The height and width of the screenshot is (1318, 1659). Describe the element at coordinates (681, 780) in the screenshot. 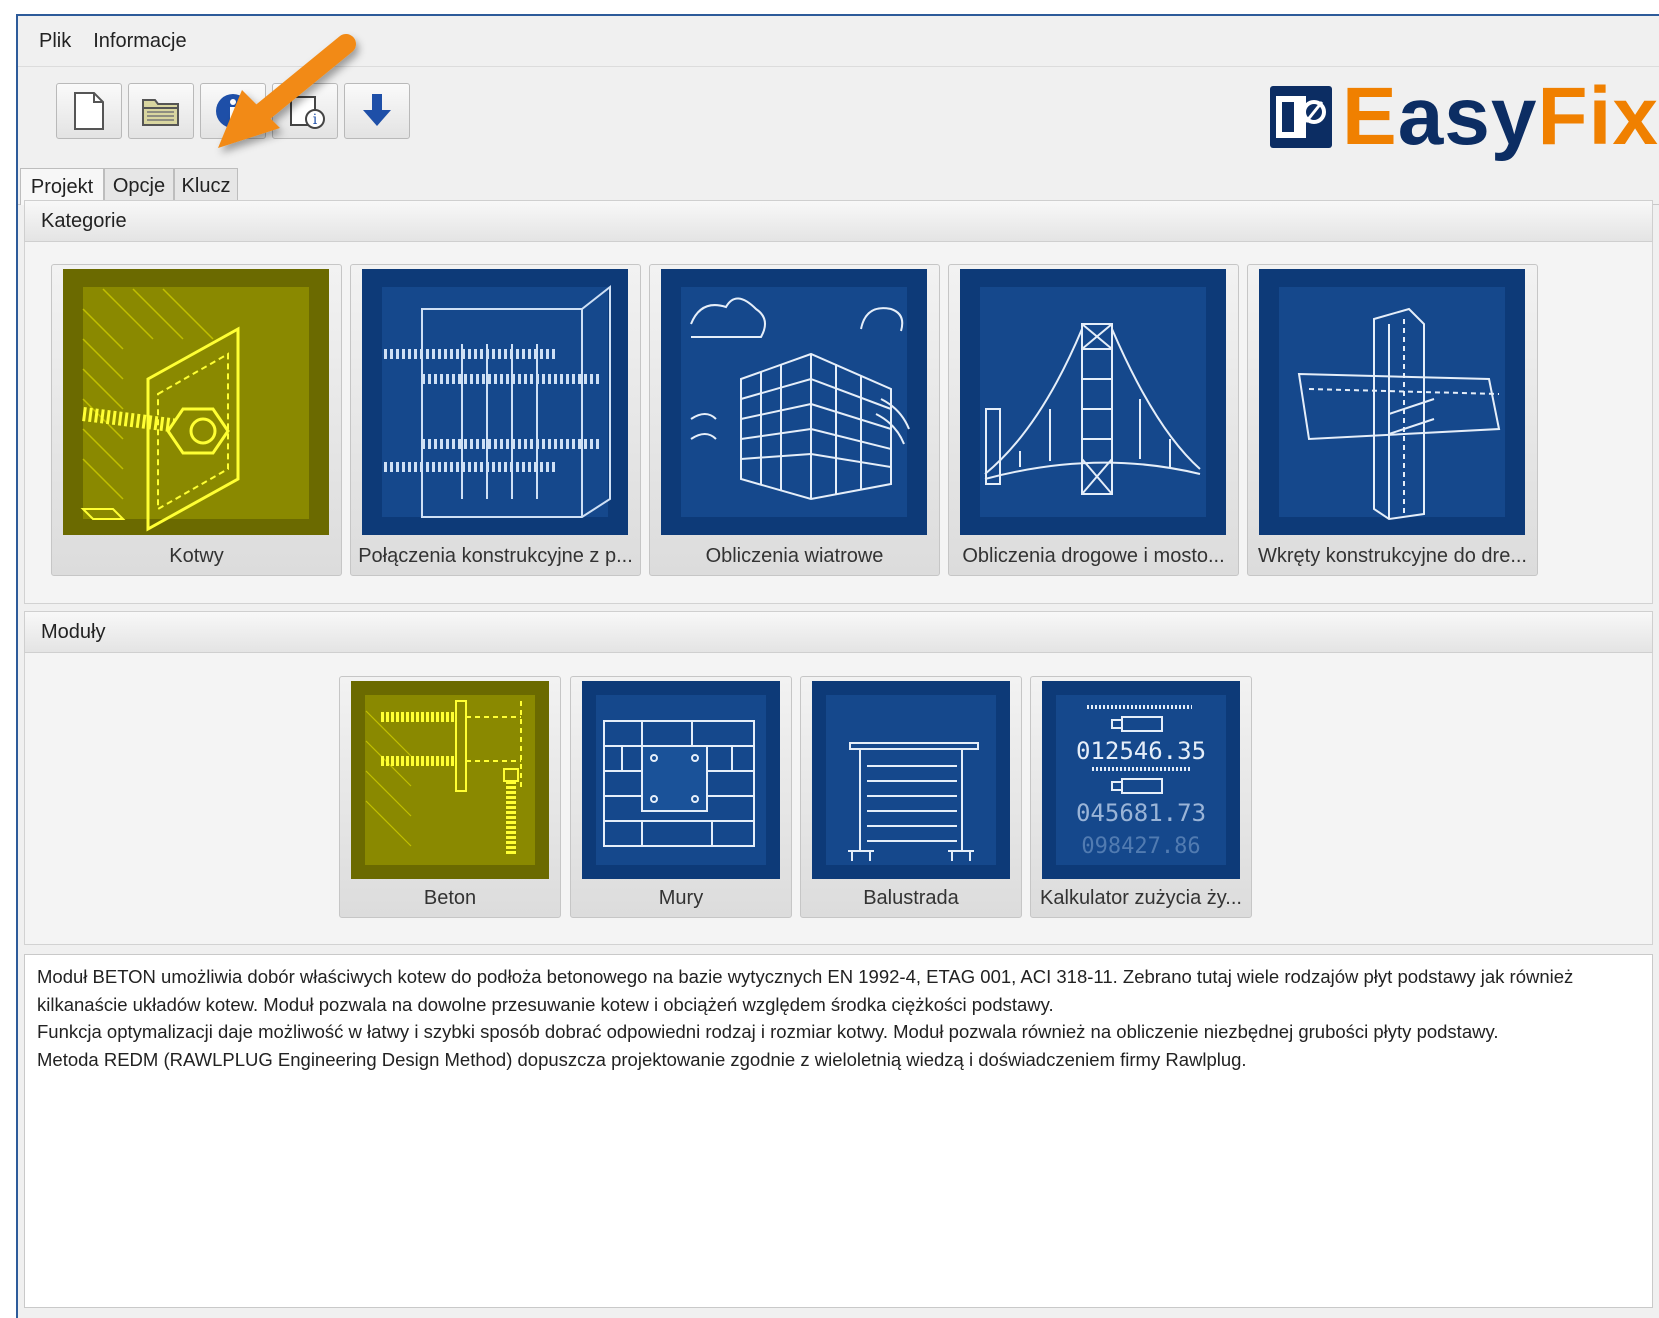

I see `masonry-wall-icon` at that location.